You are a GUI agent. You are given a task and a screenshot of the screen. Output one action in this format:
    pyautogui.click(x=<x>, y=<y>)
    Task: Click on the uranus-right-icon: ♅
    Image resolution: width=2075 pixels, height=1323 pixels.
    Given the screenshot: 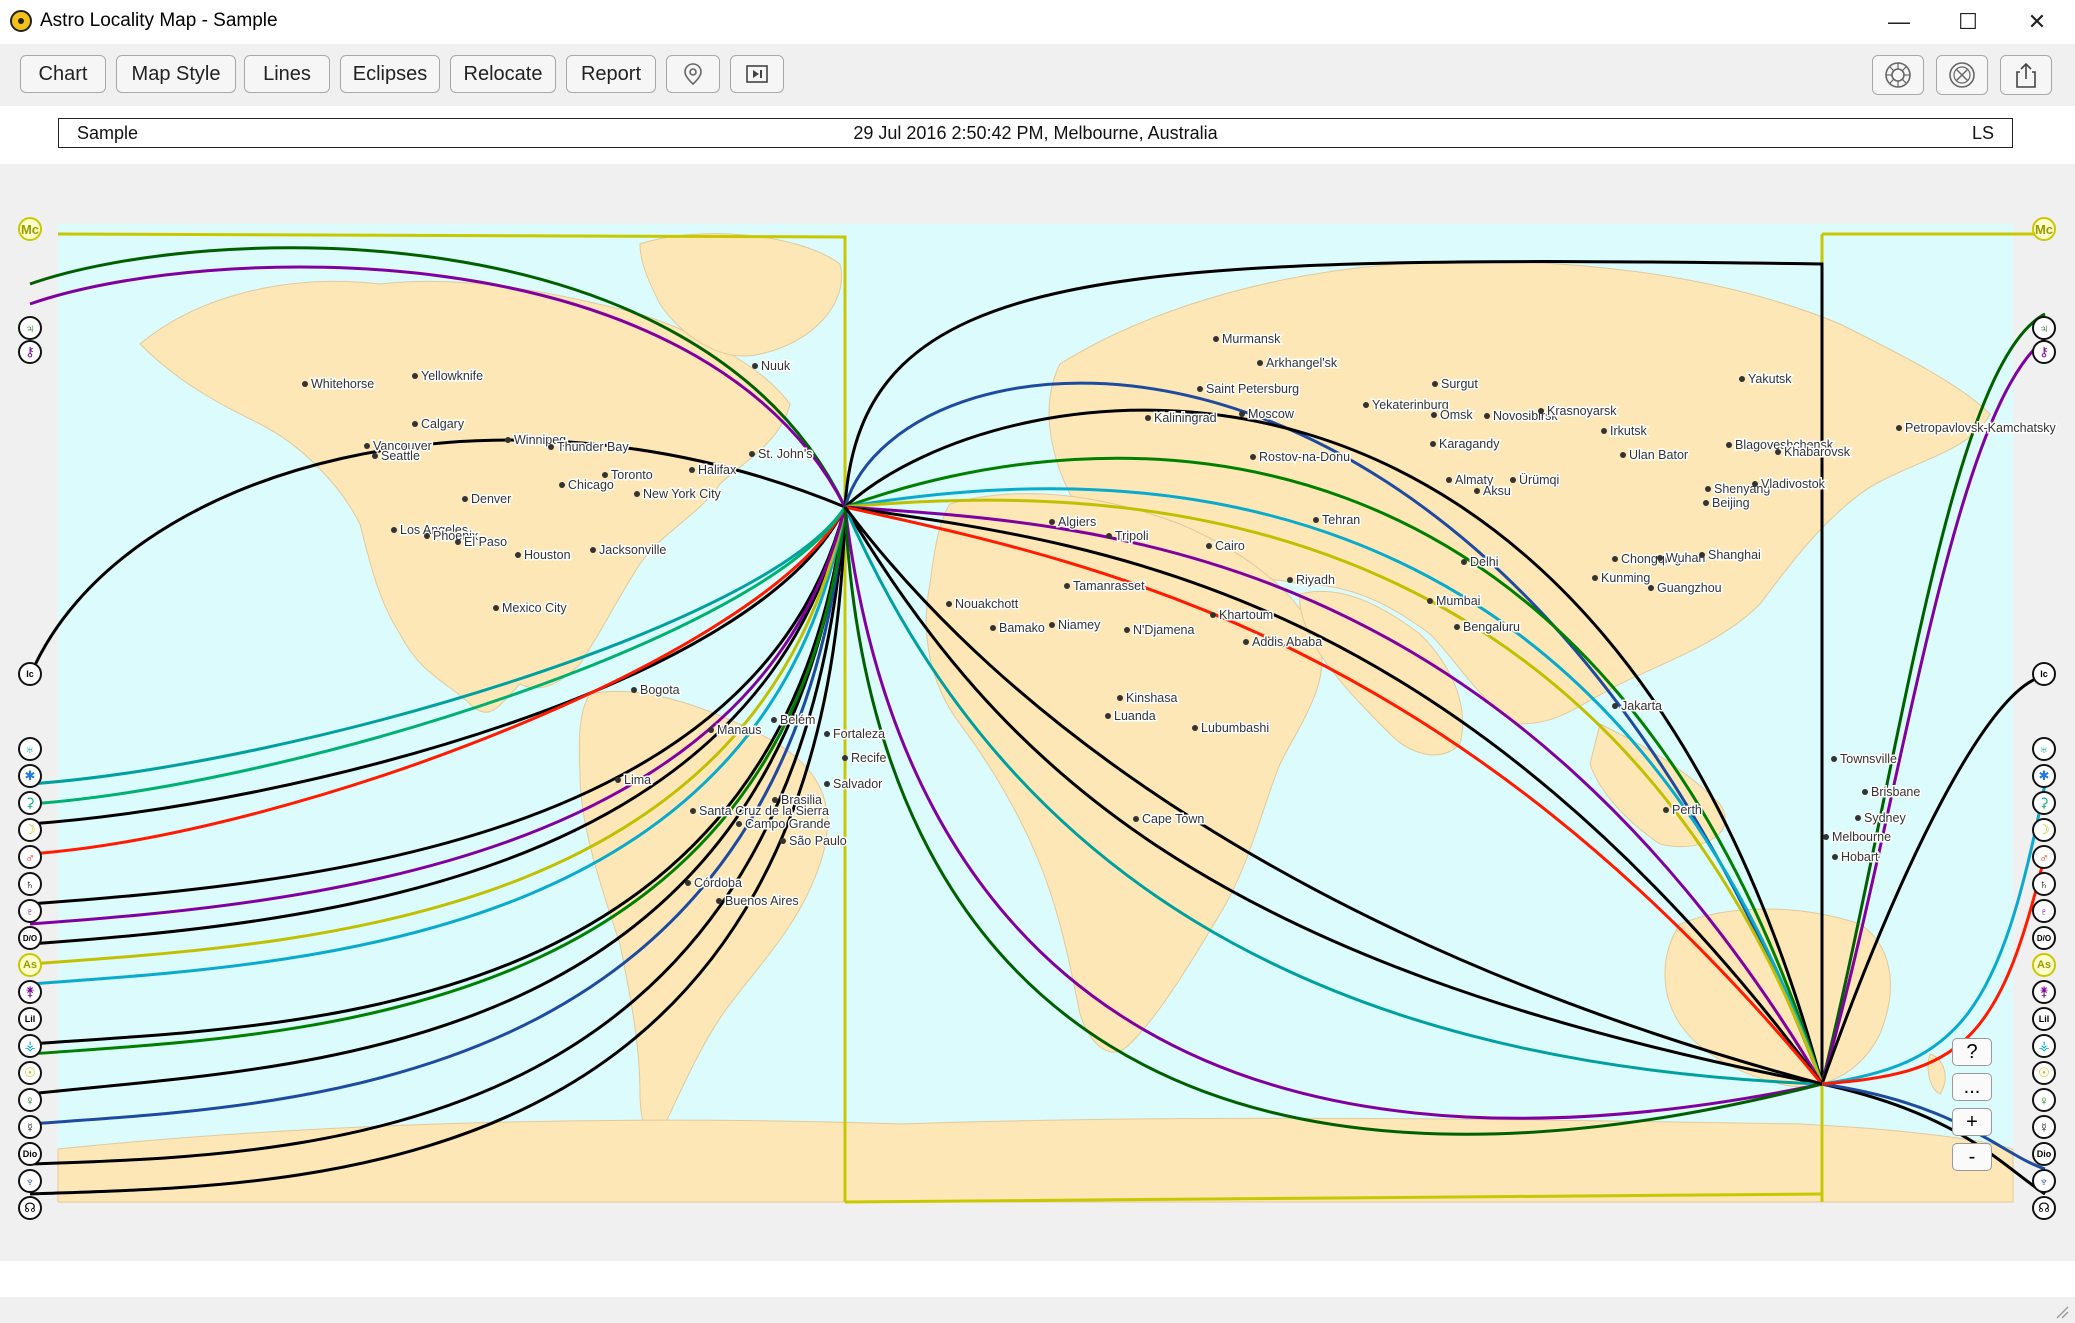 What is the action you would take?
    pyautogui.click(x=2044, y=749)
    